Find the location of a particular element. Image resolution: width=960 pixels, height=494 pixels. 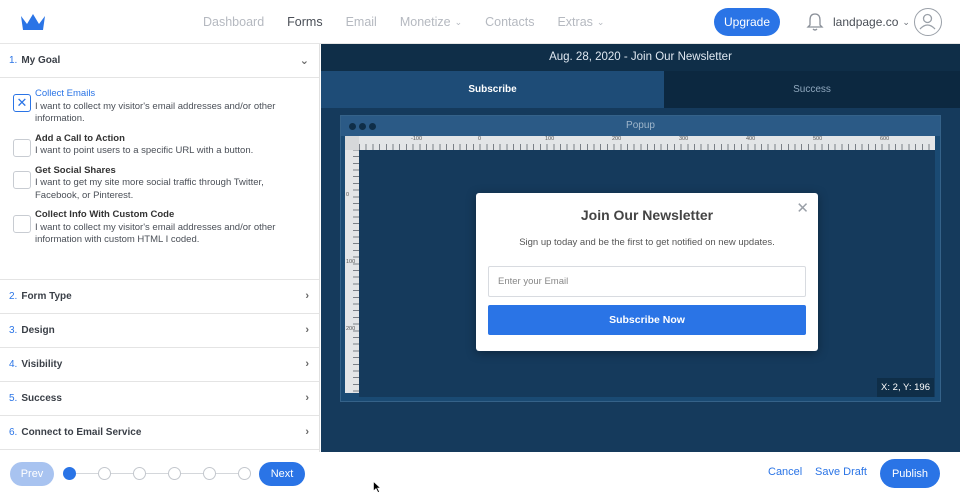

coordinates-readout: X: 2, Y: 196 is located at coordinates (905, 387).